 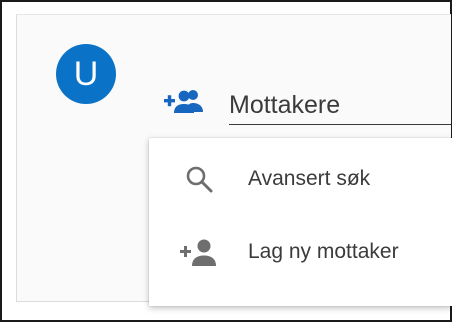 What do you see at coordinates (309, 178) in the screenshot?
I see `menu-item-label: Avansert søk` at bounding box center [309, 178].